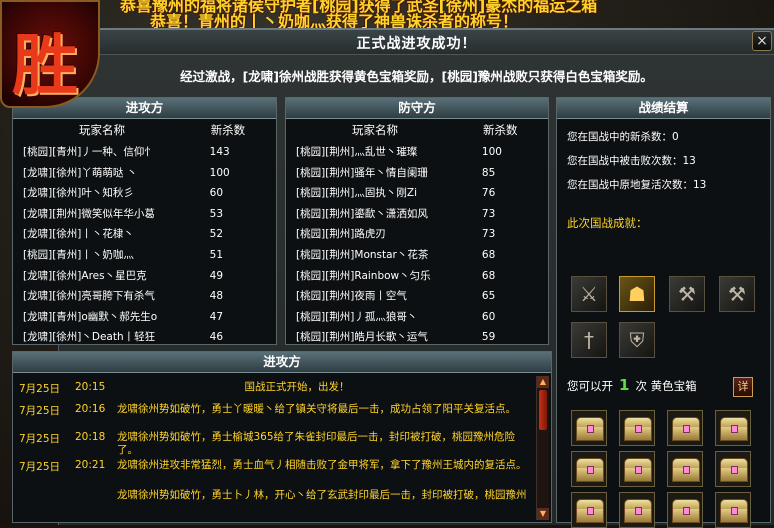 Image resolution: width=774 pixels, height=528 pixels. I want to click on player-kills: 143, so click(219, 152).